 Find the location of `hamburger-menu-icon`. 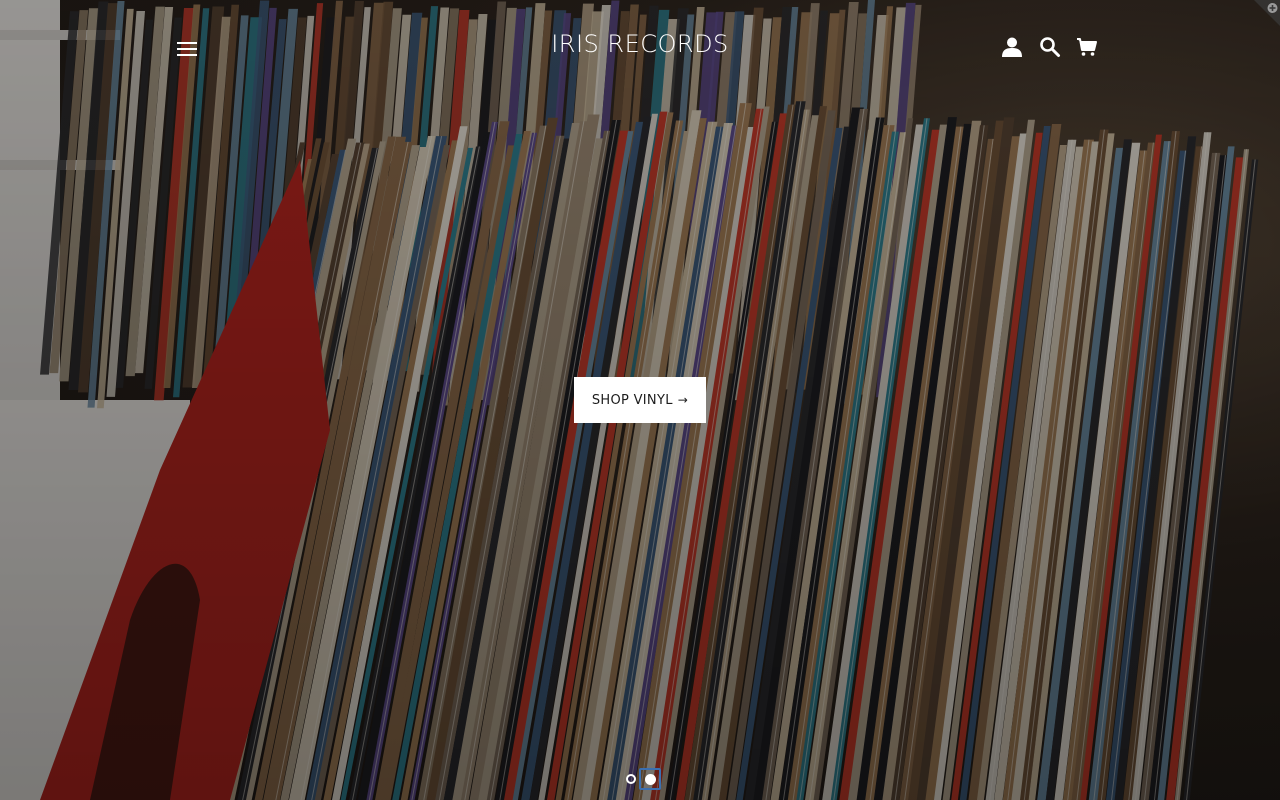

hamburger-menu-icon is located at coordinates (188, 49).